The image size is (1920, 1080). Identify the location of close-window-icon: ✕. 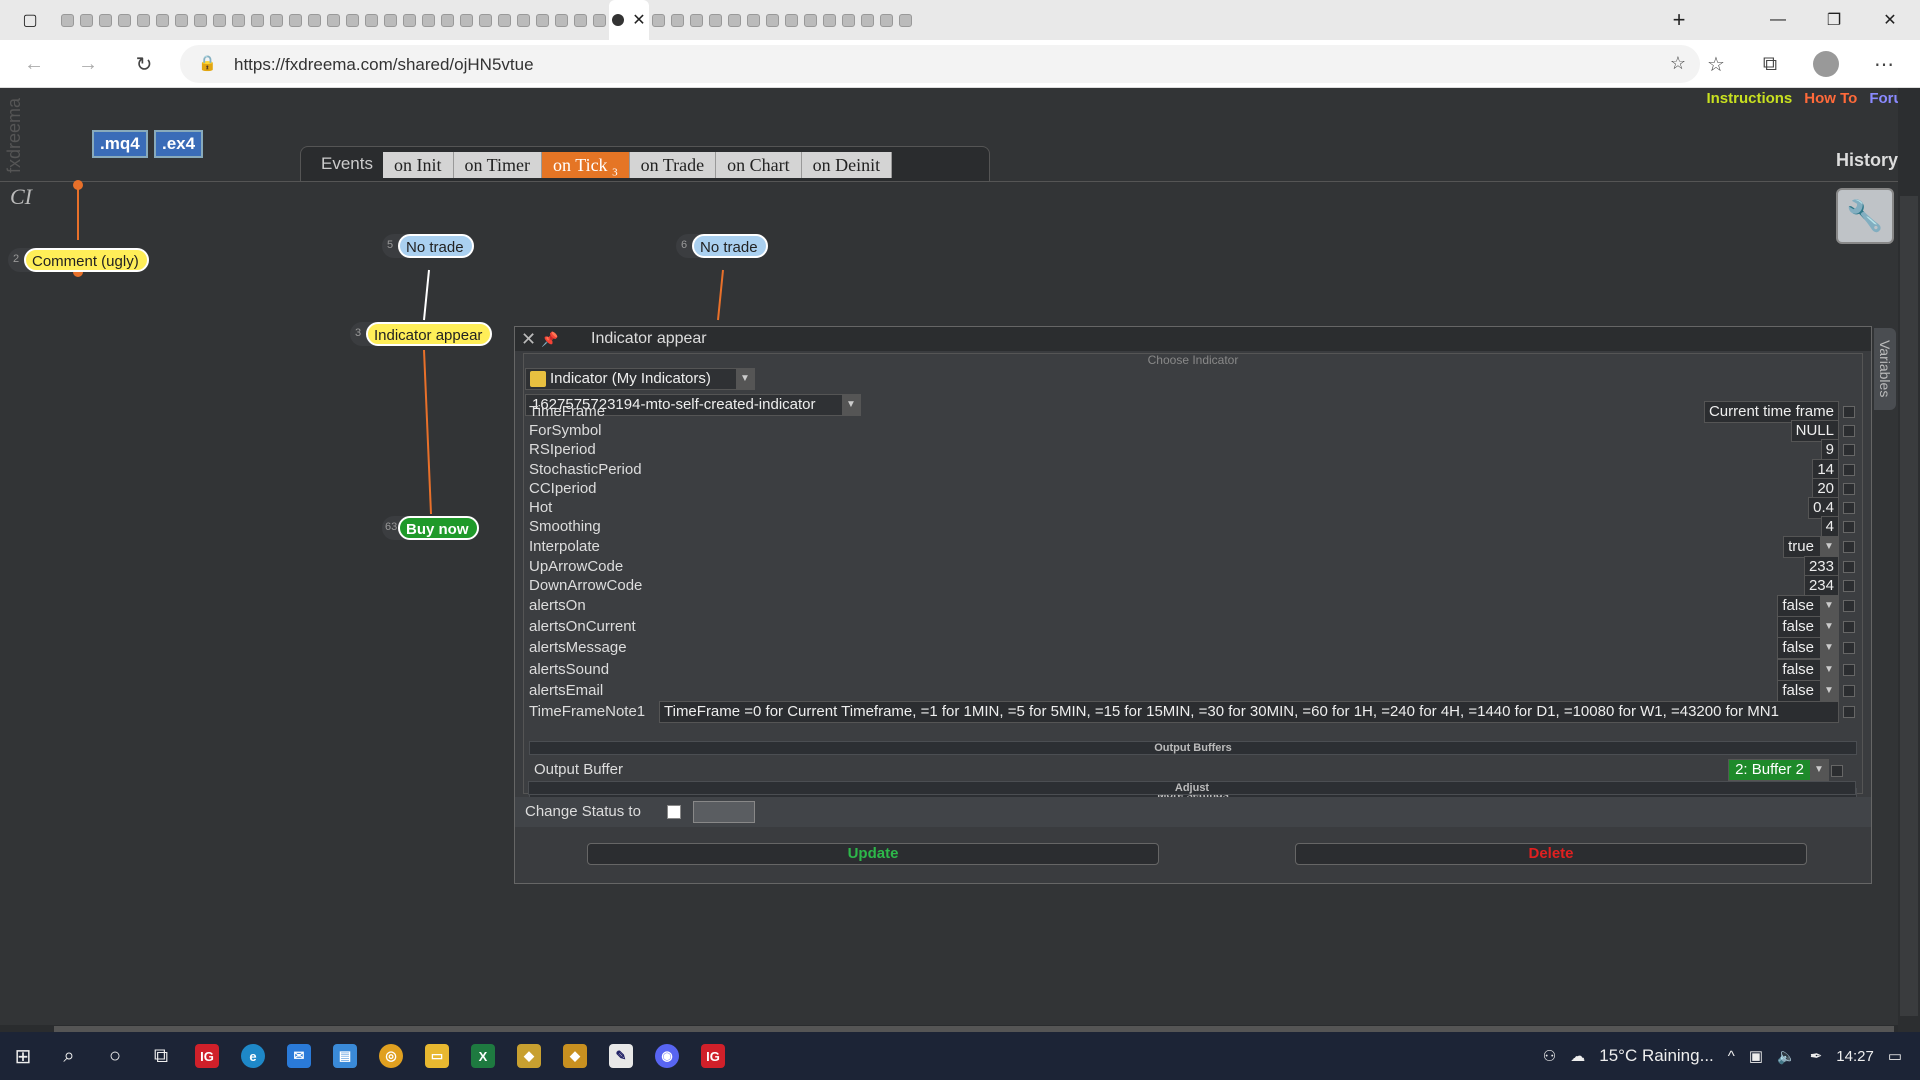
(1890, 20).